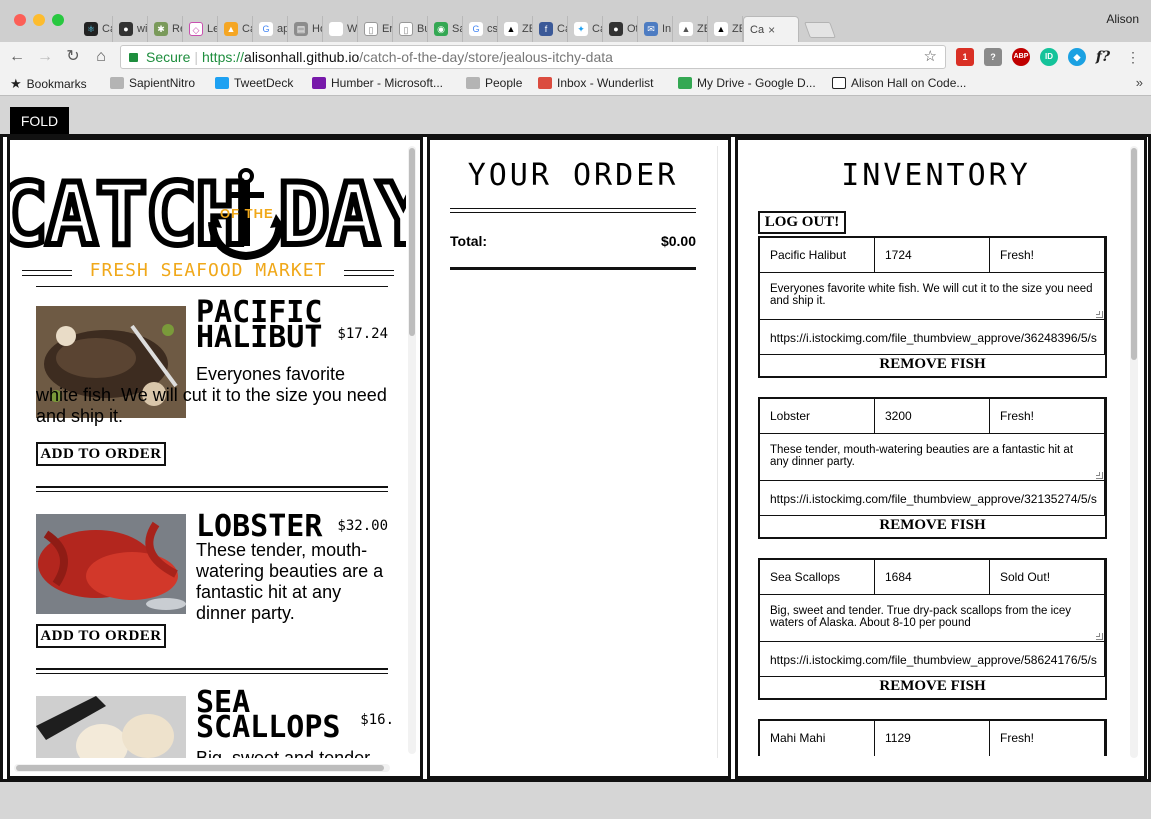 Image resolution: width=1151 pixels, height=819 pixels. Describe the element at coordinates (993, 57) in the screenshot. I see `unknown-extension-icon: ?` at that location.